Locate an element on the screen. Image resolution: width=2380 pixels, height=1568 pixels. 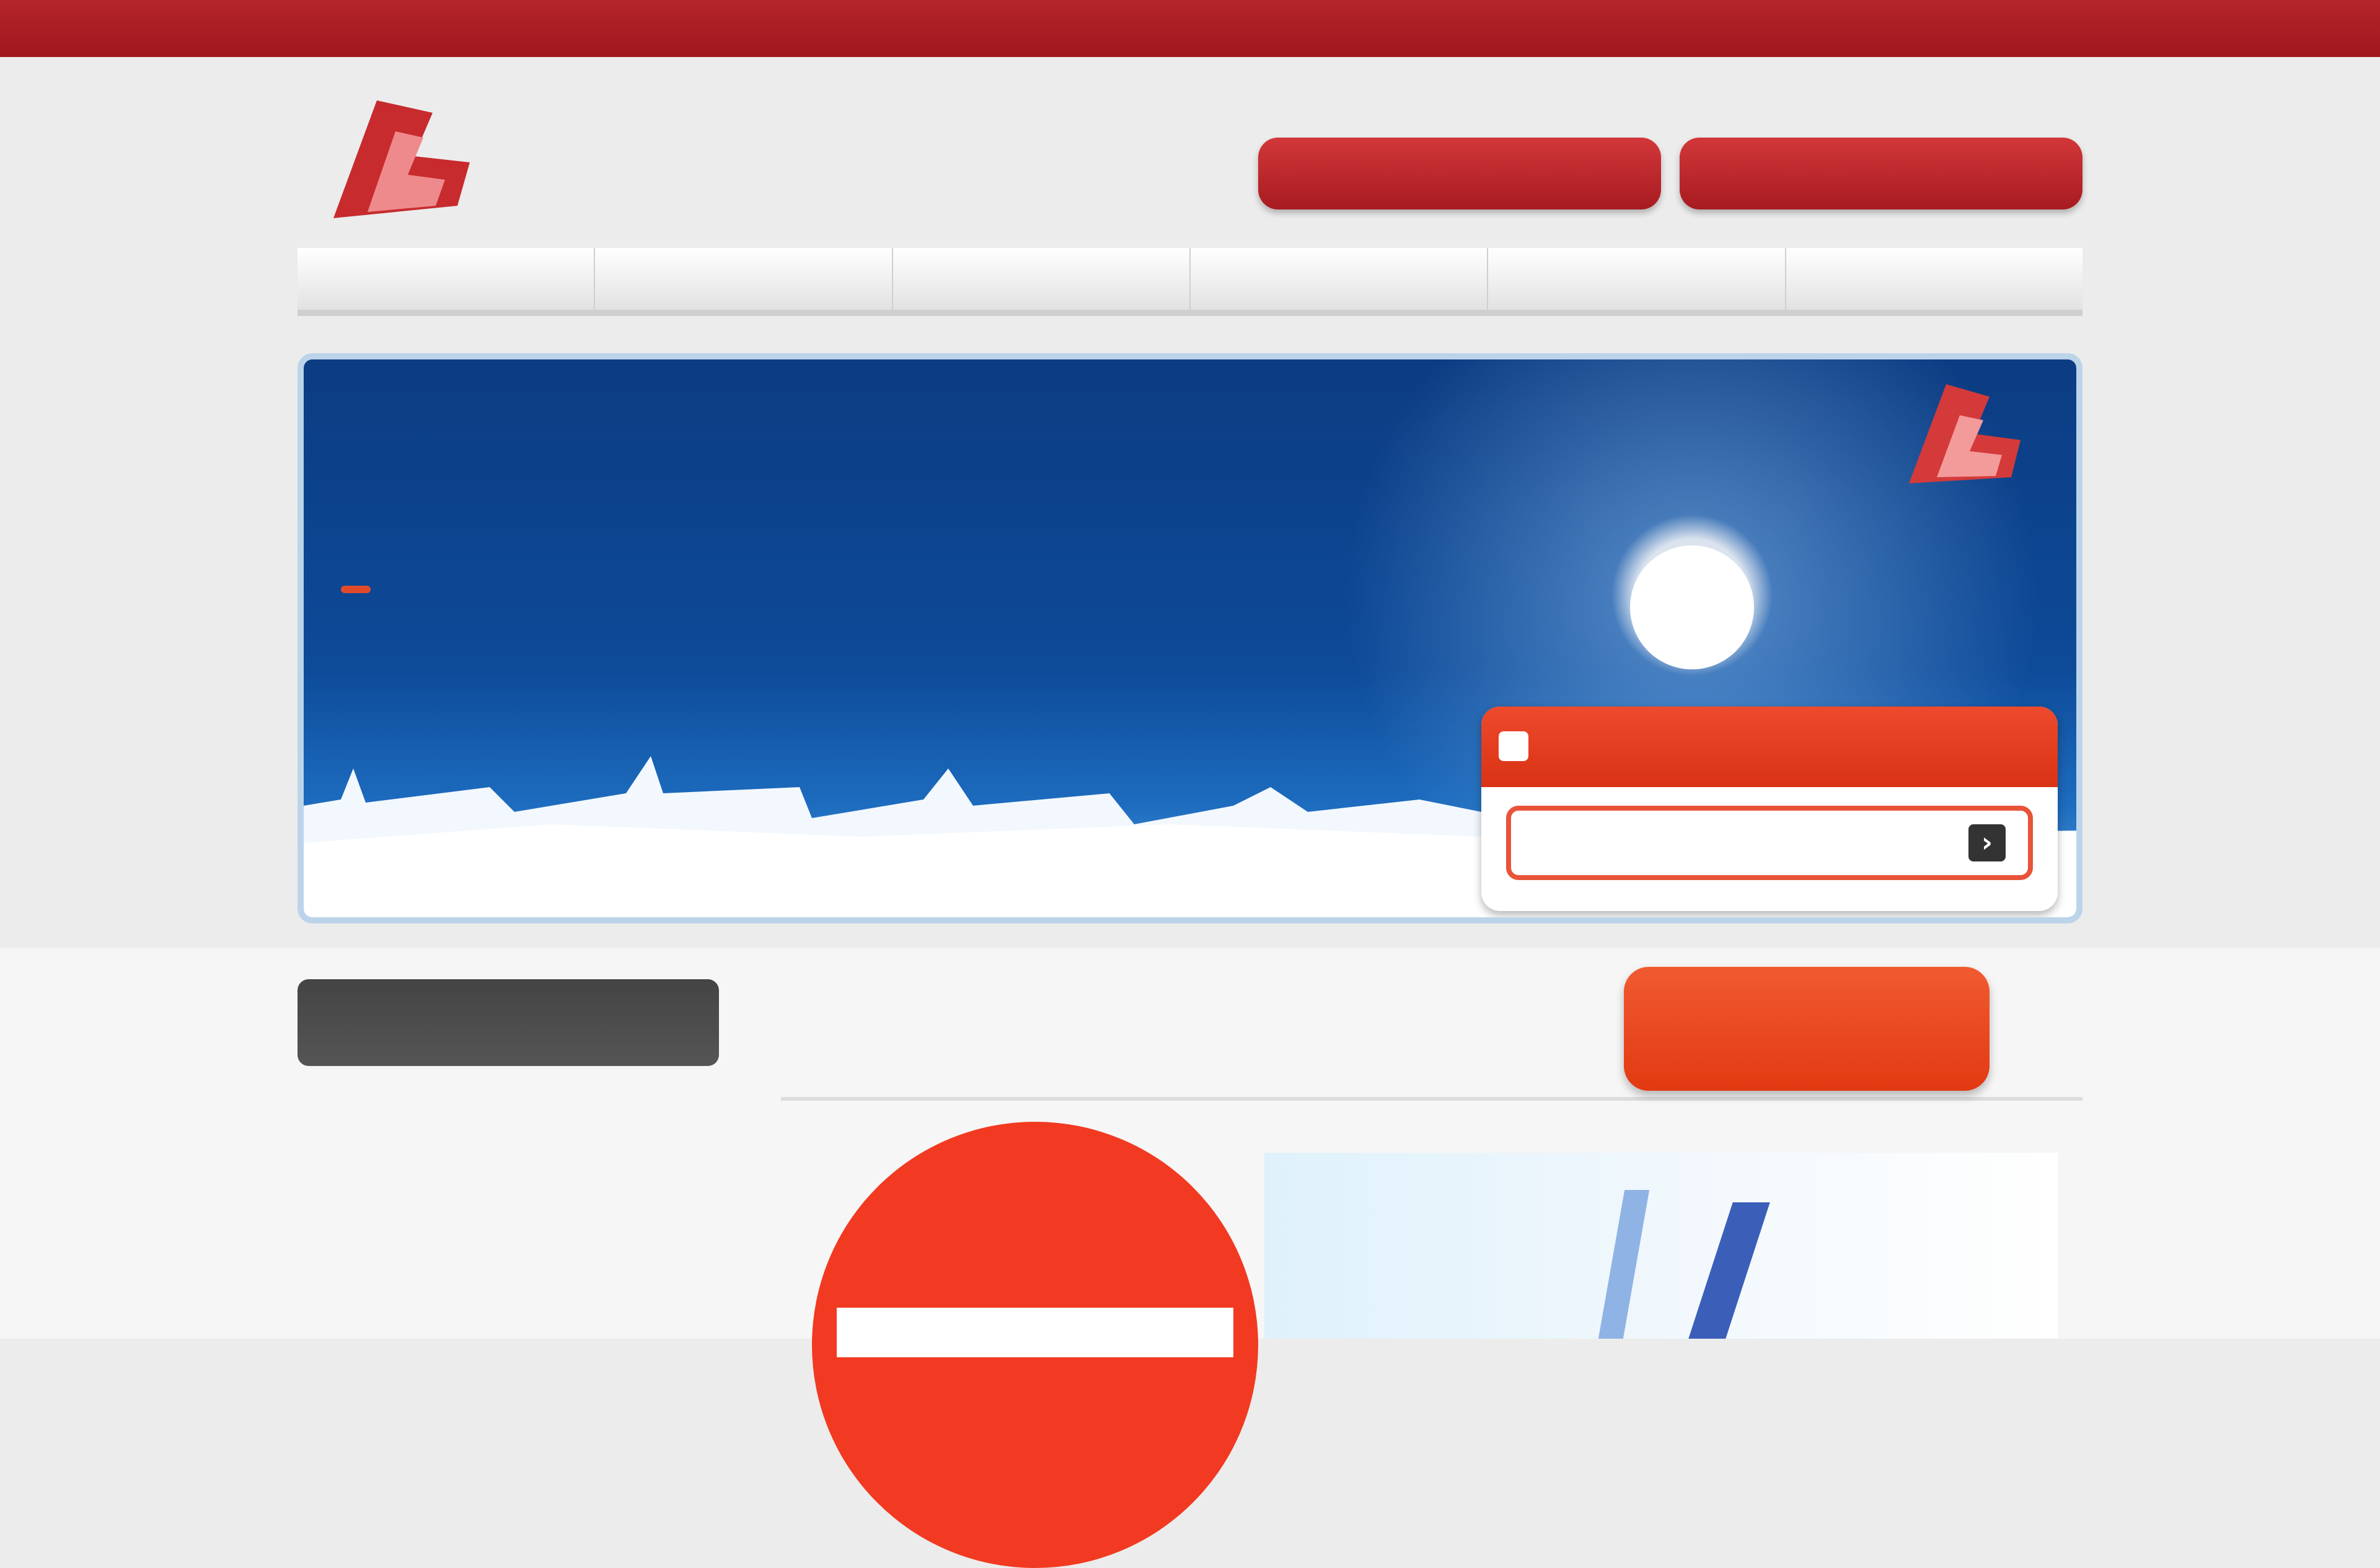
cta-box: › is located at coordinates (1769, 809).